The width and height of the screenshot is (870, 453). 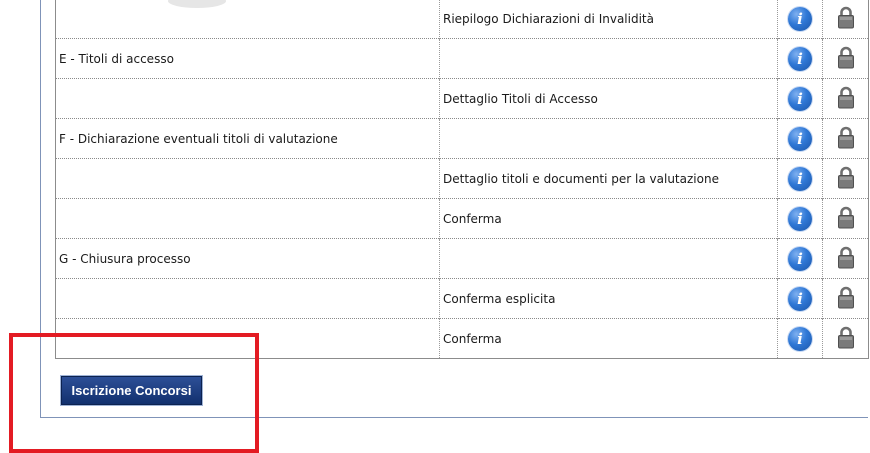 I want to click on section-cell: G - Chiusura processo, so click(x=247, y=258).